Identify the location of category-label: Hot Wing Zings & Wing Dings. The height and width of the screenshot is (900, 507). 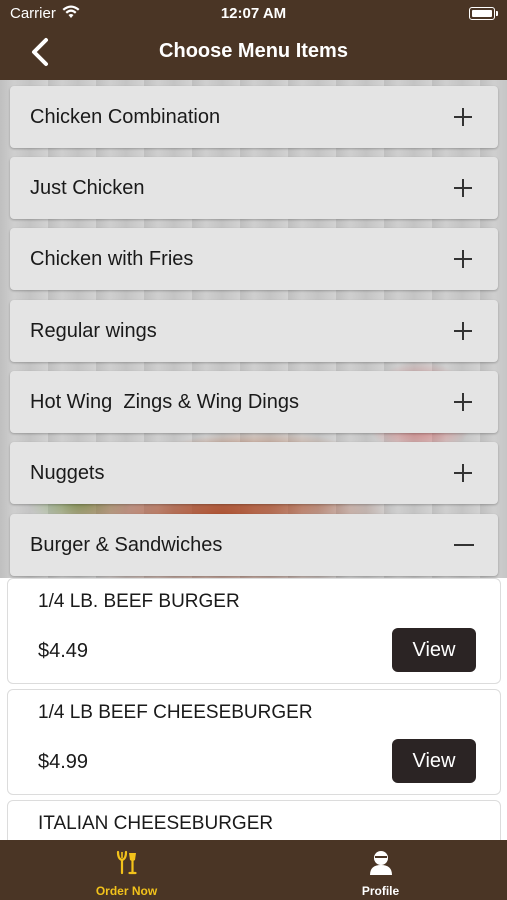
(164, 402).